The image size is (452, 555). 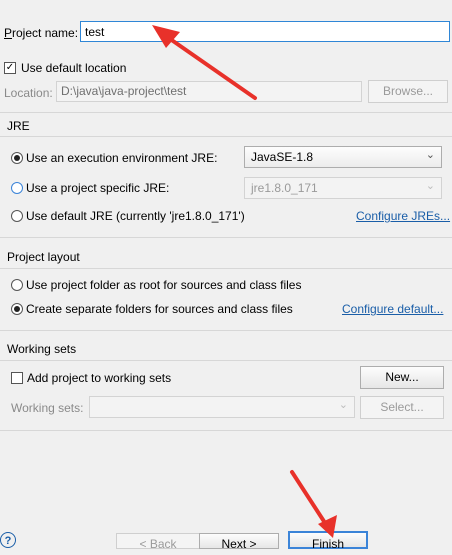 I want to click on arrow-to-finish, so click(x=313, y=504).